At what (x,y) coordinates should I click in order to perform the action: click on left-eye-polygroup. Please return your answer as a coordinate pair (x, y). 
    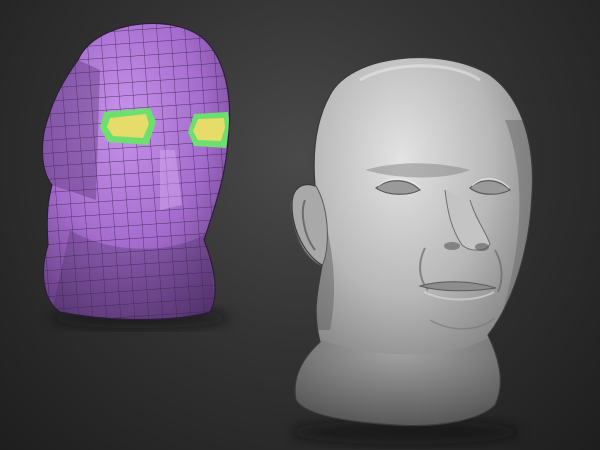
    Looking at the image, I should click on (128, 126).